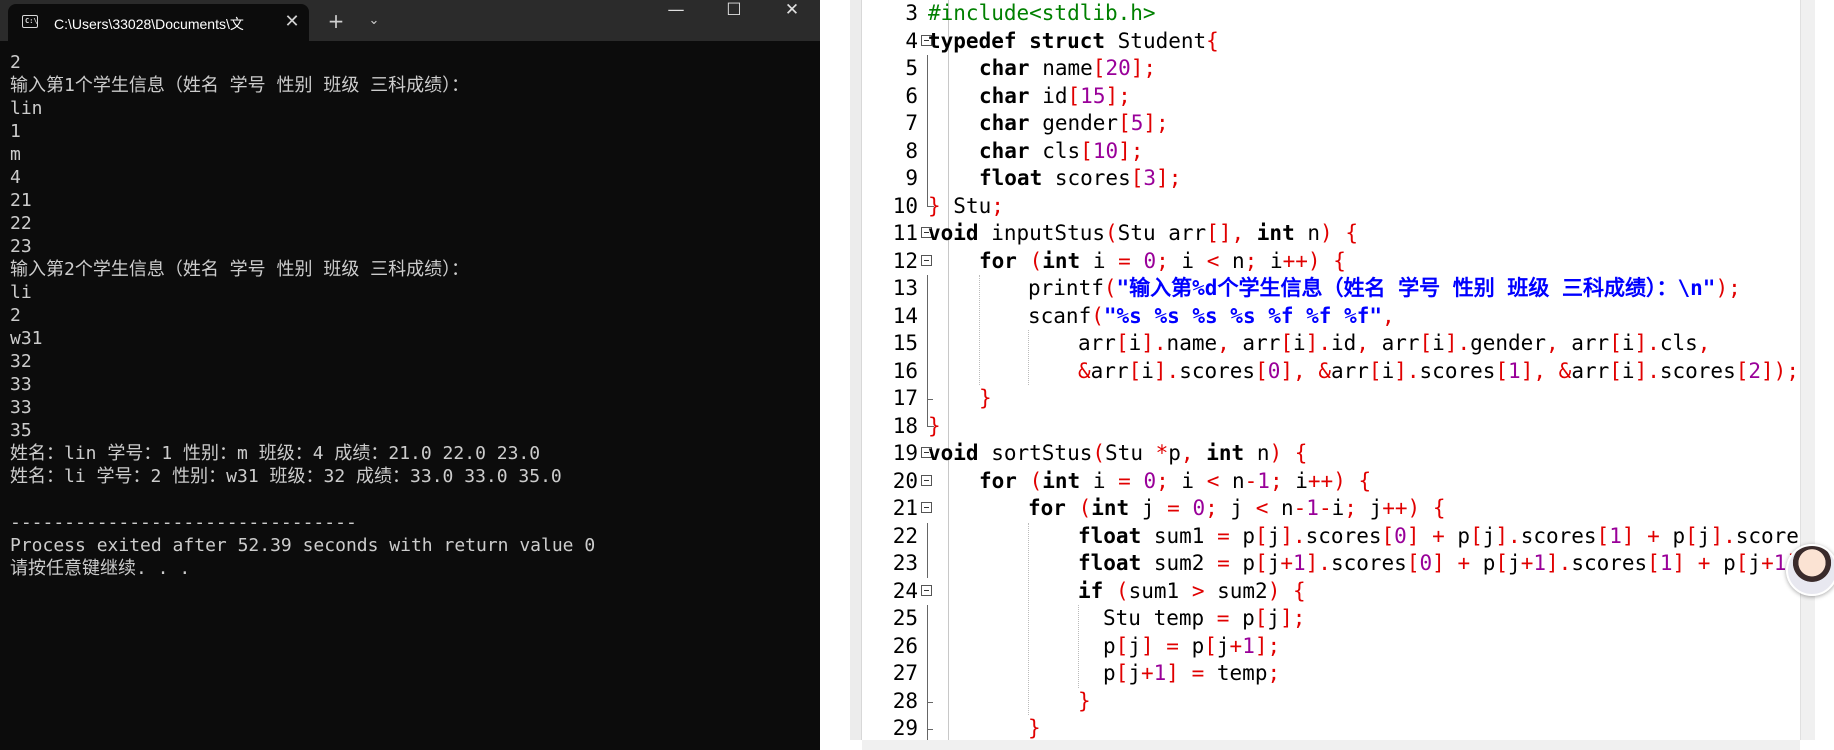 This screenshot has width=1834, height=750. What do you see at coordinates (1169, 178) in the screenshot?
I see `code-token: ];` at bounding box center [1169, 178].